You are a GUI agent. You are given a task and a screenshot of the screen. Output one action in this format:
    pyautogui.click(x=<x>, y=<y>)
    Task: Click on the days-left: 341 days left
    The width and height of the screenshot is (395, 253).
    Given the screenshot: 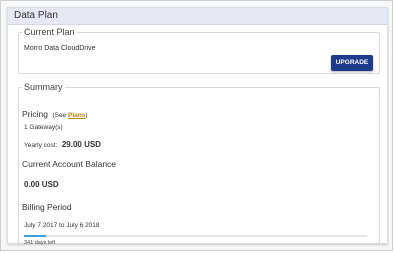 What is the action you would take?
    pyautogui.click(x=40, y=243)
    